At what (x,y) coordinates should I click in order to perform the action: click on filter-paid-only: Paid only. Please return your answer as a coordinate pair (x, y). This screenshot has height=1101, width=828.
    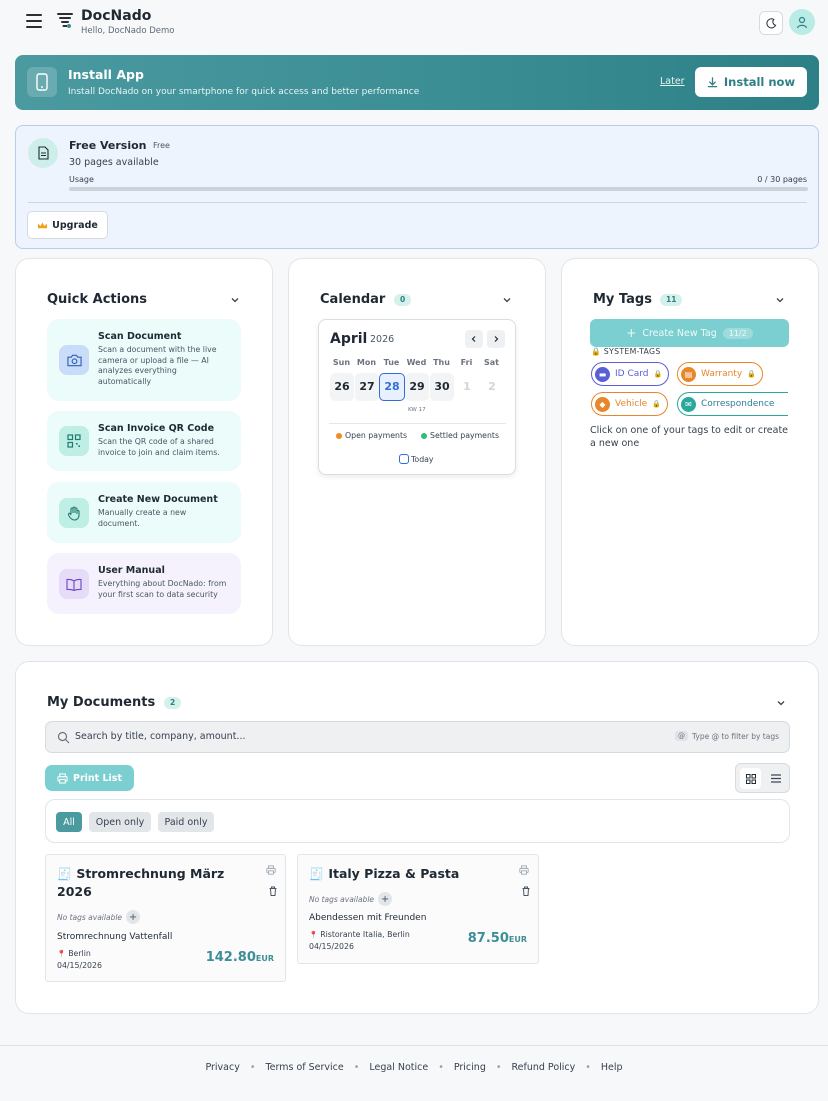
    Looking at the image, I should click on (186, 822).